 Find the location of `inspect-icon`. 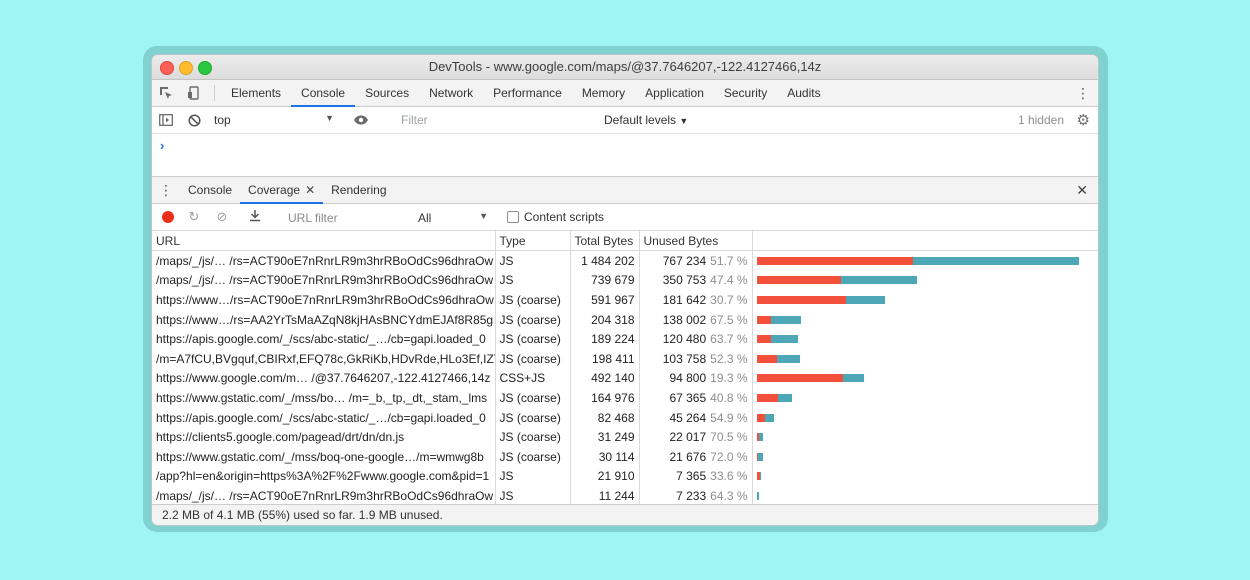

inspect-icon is located at coordinates (166, 93).